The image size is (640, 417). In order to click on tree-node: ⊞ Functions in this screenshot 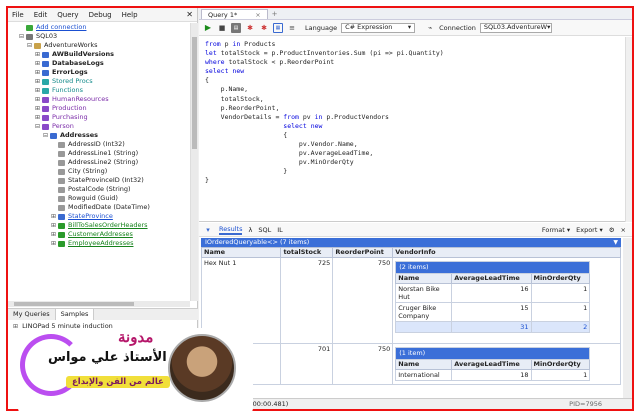, I will do `click(99, 90)`.